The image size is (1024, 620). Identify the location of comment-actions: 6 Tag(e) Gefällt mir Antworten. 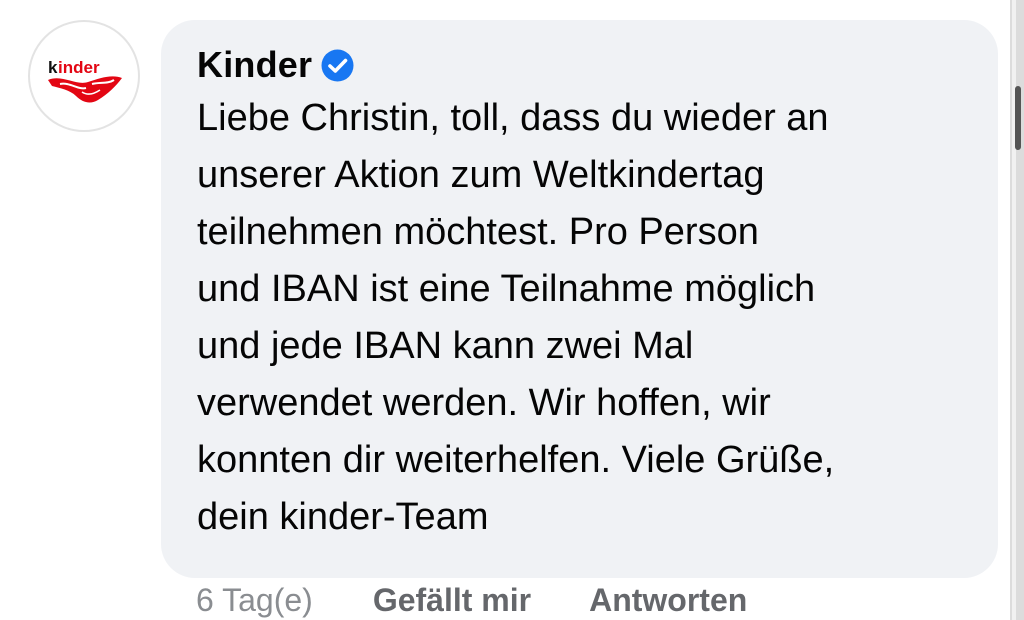
(471, 601).